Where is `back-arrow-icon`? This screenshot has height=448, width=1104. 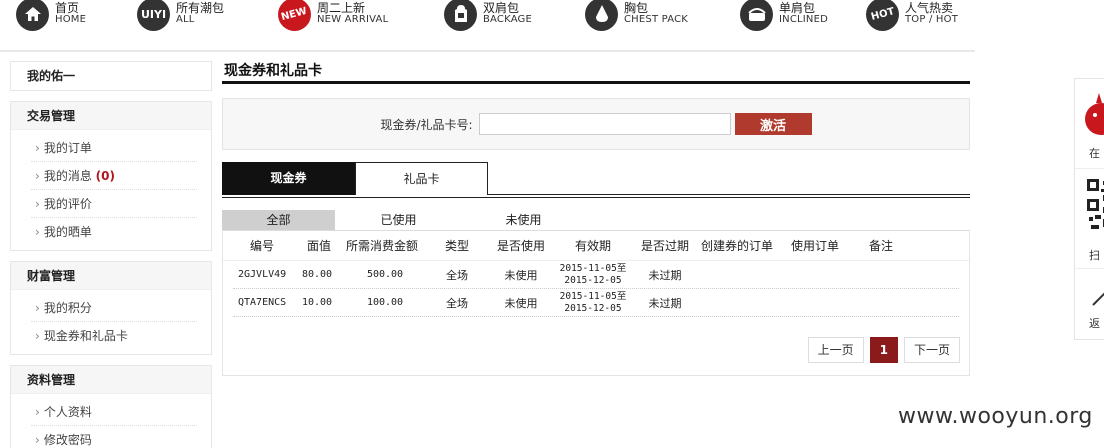 back-arrow-icon is located at coordinates (1098, 299).